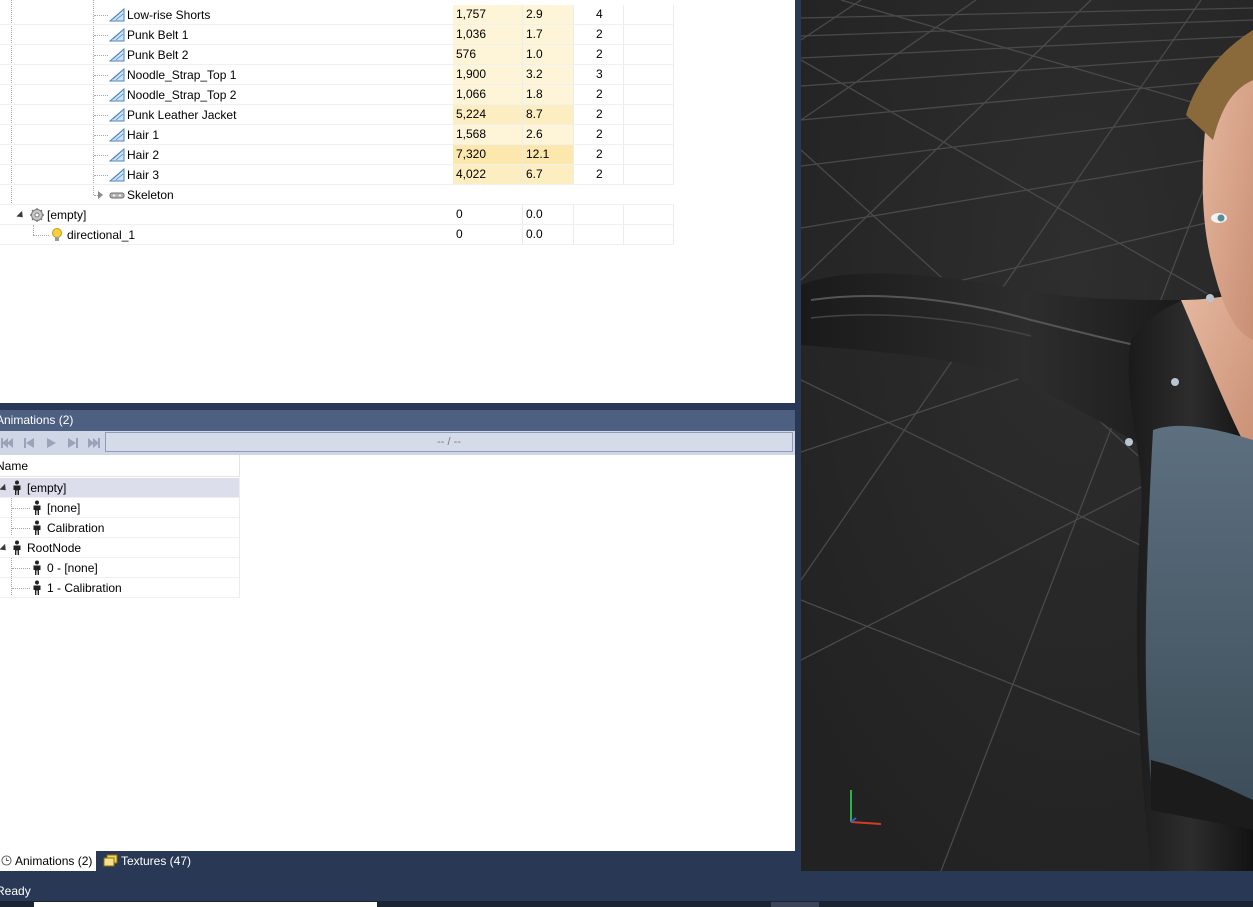 The width and height of the screenshot is (1253, 907). I want to click on scene-cell-percent: 1.8, so click(548, 94).